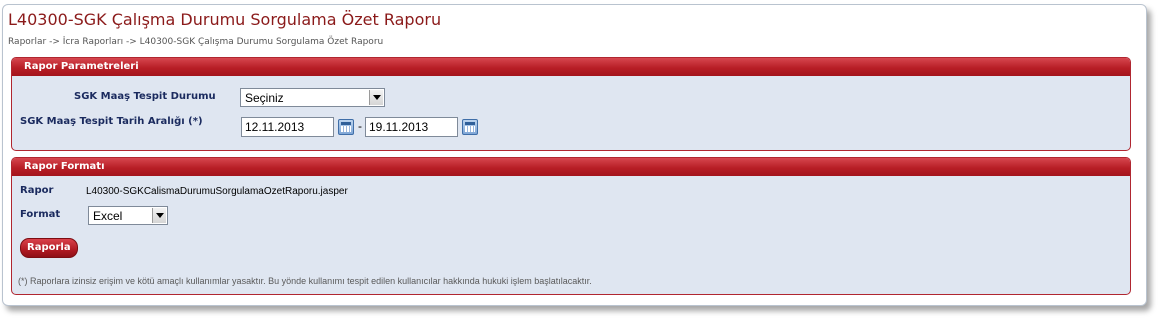  Describe the element at coordinates (108, 216) in the screenshot. I see `format-select-value: Excel` at that location.